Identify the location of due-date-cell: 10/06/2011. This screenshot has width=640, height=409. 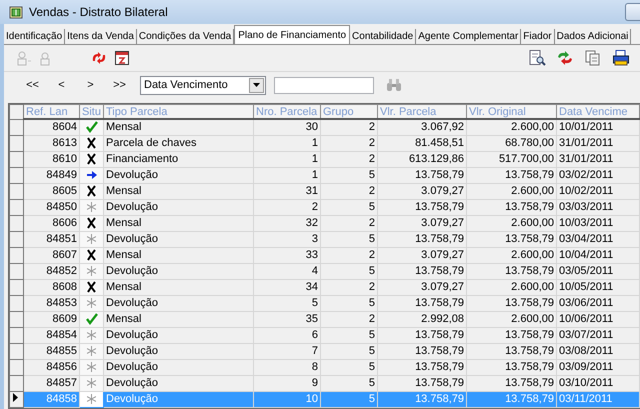
(598, 320).